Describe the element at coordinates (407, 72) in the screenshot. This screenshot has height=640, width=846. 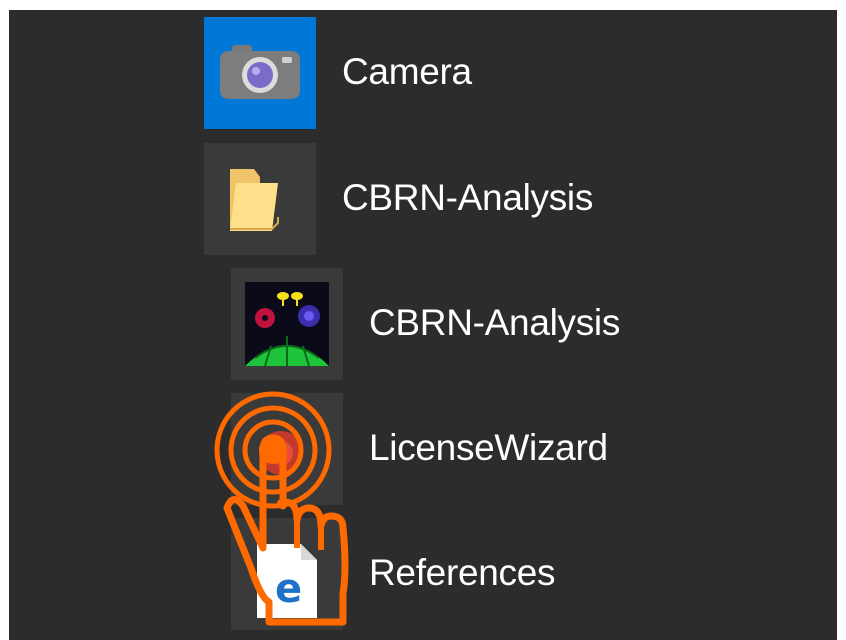
I see `camera-label: Camera` at that location.